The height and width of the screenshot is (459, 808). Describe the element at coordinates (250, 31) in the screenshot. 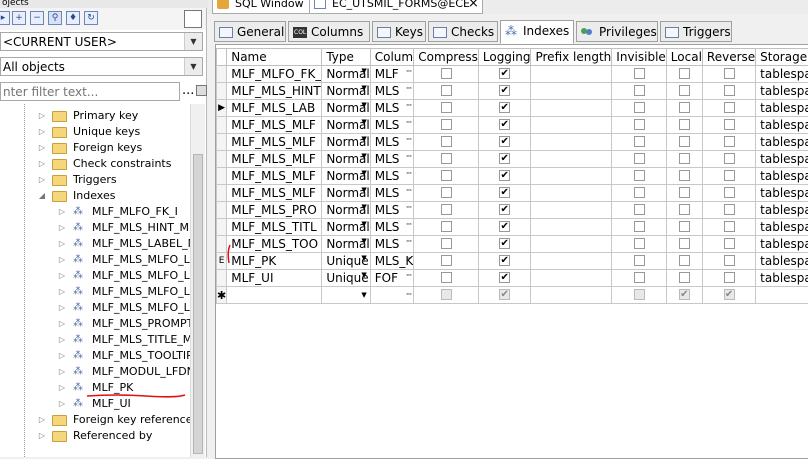

I see `tab-general: General` at that location.